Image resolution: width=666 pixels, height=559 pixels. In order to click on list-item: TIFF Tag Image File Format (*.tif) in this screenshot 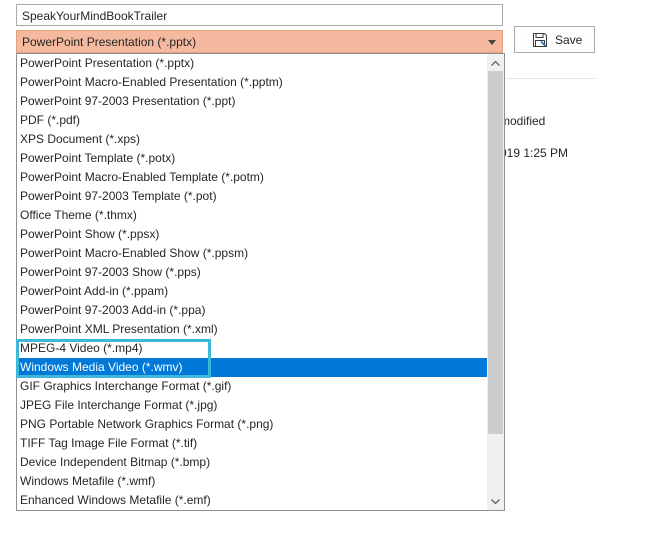, I will do `click(252, 443)`.